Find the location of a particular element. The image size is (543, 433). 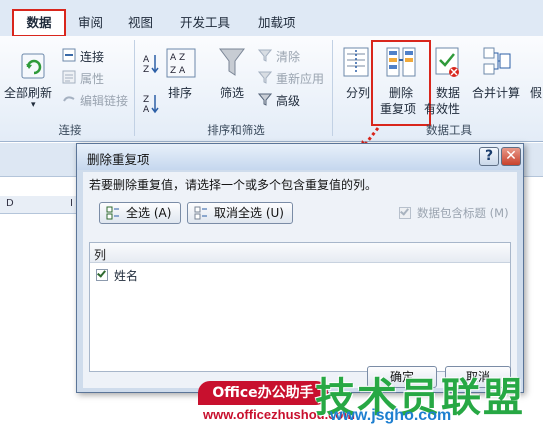

select-all-button: 全选 (A) is located at coordinates (140, 213).